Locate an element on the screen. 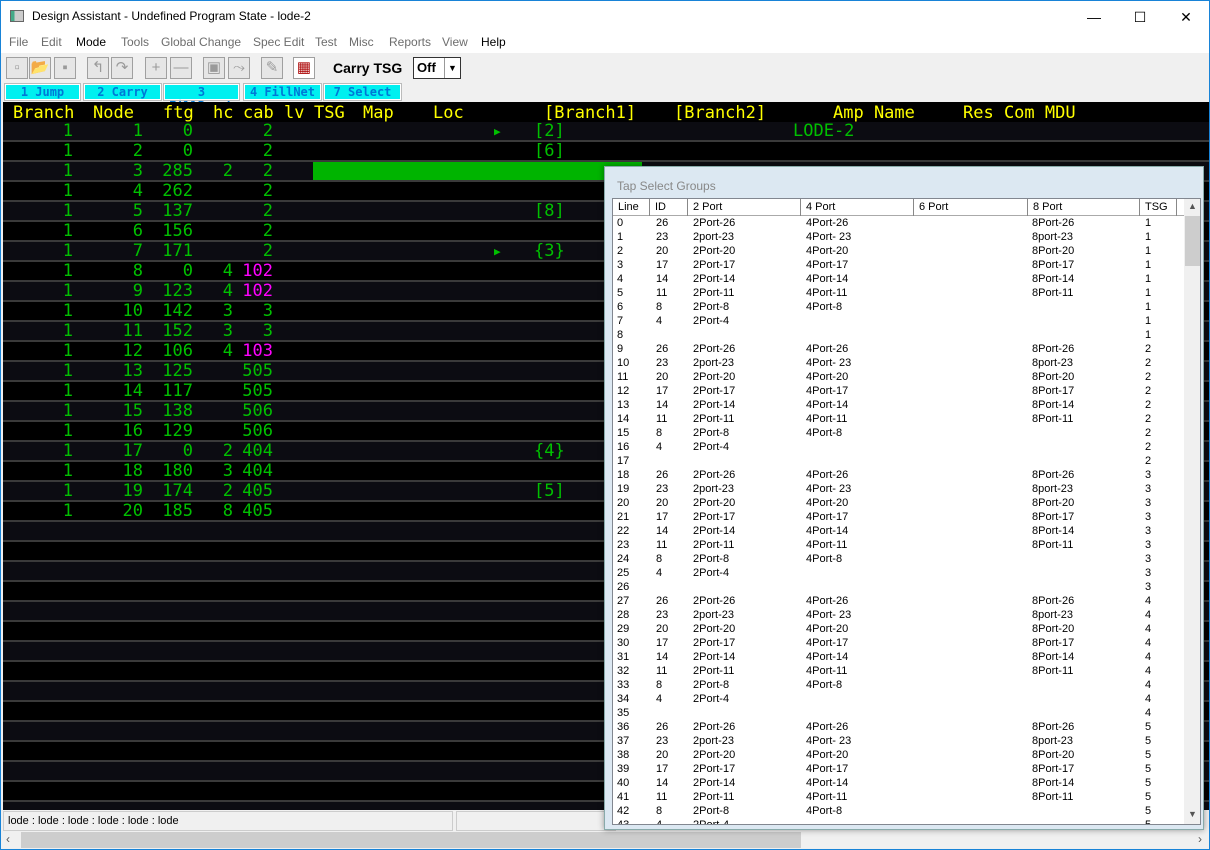  list-item: 15 8 2Port-8 4Port-8 2 is located at coordinates (898, 433).